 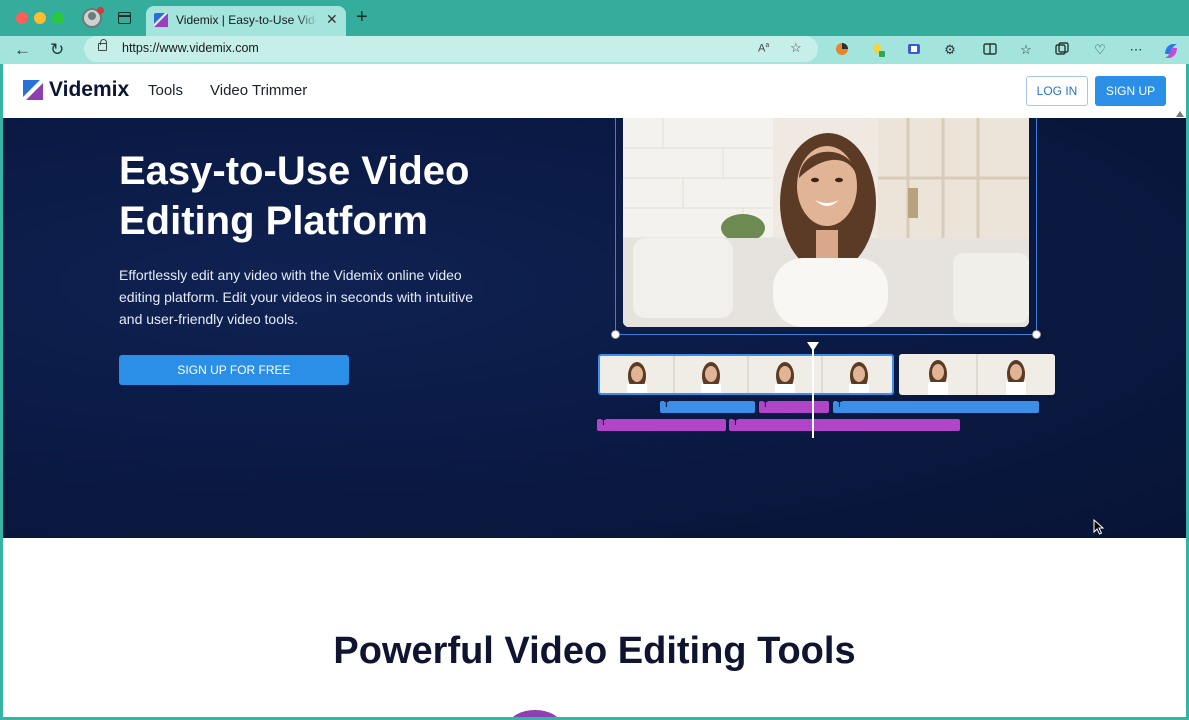 What do you see at coordinates (161, 20) in the screenshot?
I see `videmix-favicon-icon` at bounding box center [161, 20].